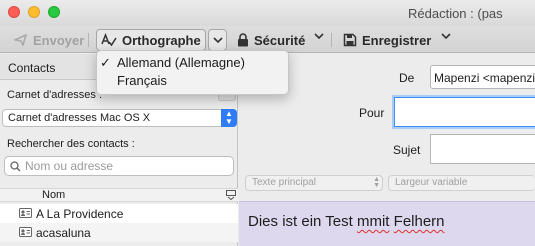 The width and height of the screenshot is (535, 246). I want to click on column-picker-icon, so click(231, 195).